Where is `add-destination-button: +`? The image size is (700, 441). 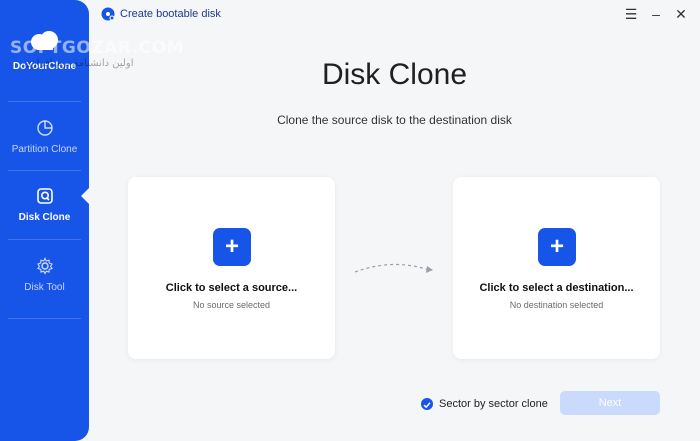
add-destination-button: + is located at coordinates (557, 247).